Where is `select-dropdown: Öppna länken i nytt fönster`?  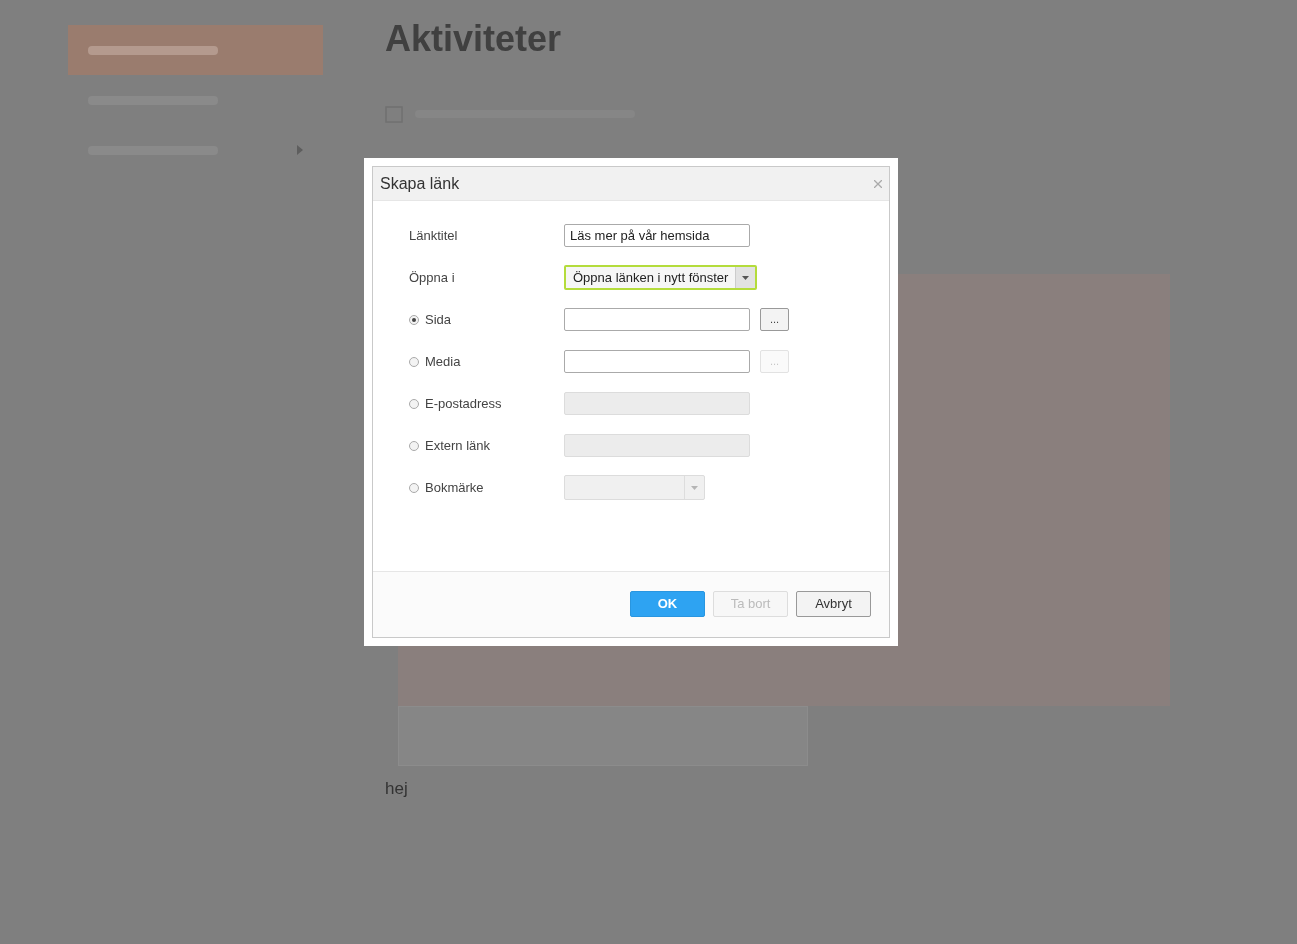
select-dropdown: Öppna länken i nytt fönster is located at coordinates (661, 277).